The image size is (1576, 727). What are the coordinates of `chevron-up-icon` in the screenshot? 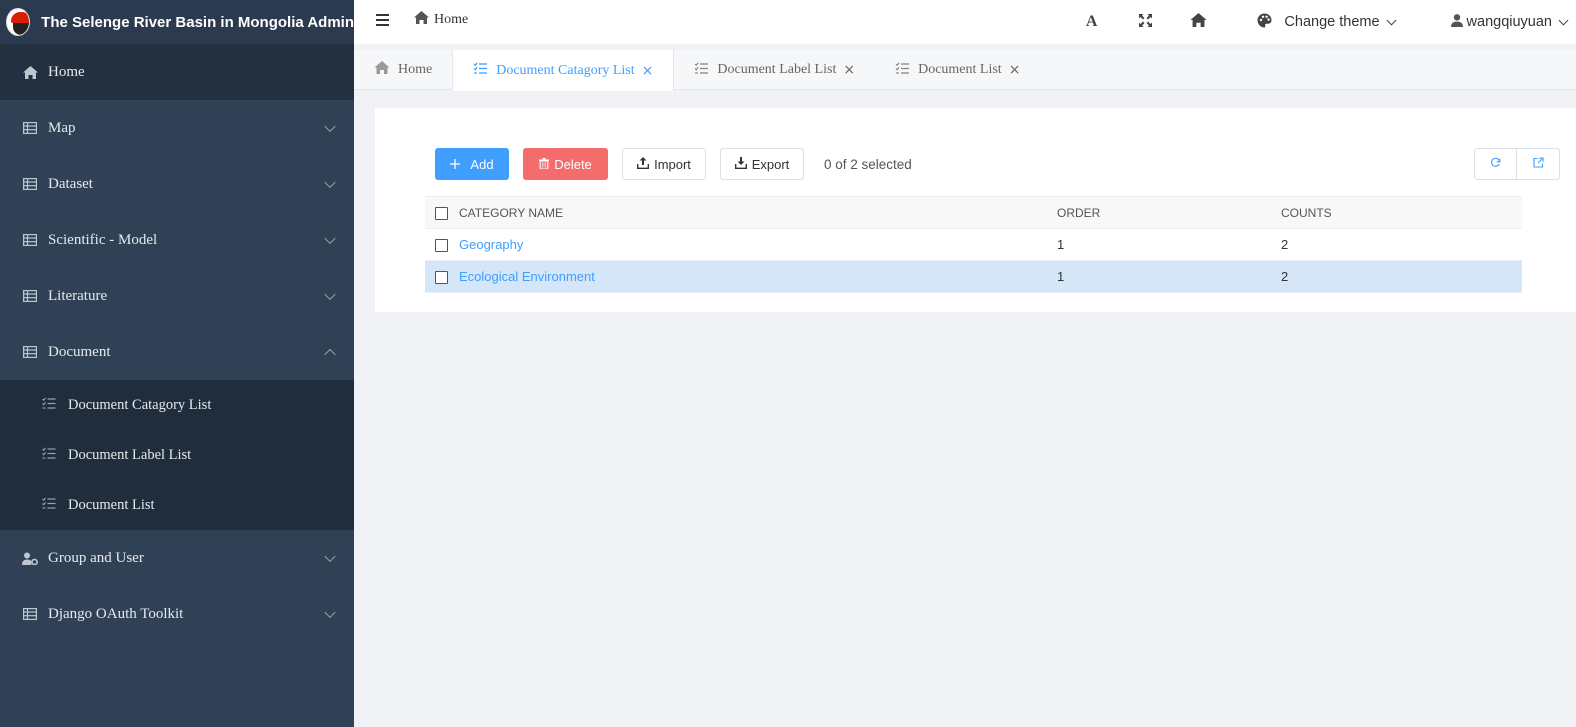 It's located at (330, 354).